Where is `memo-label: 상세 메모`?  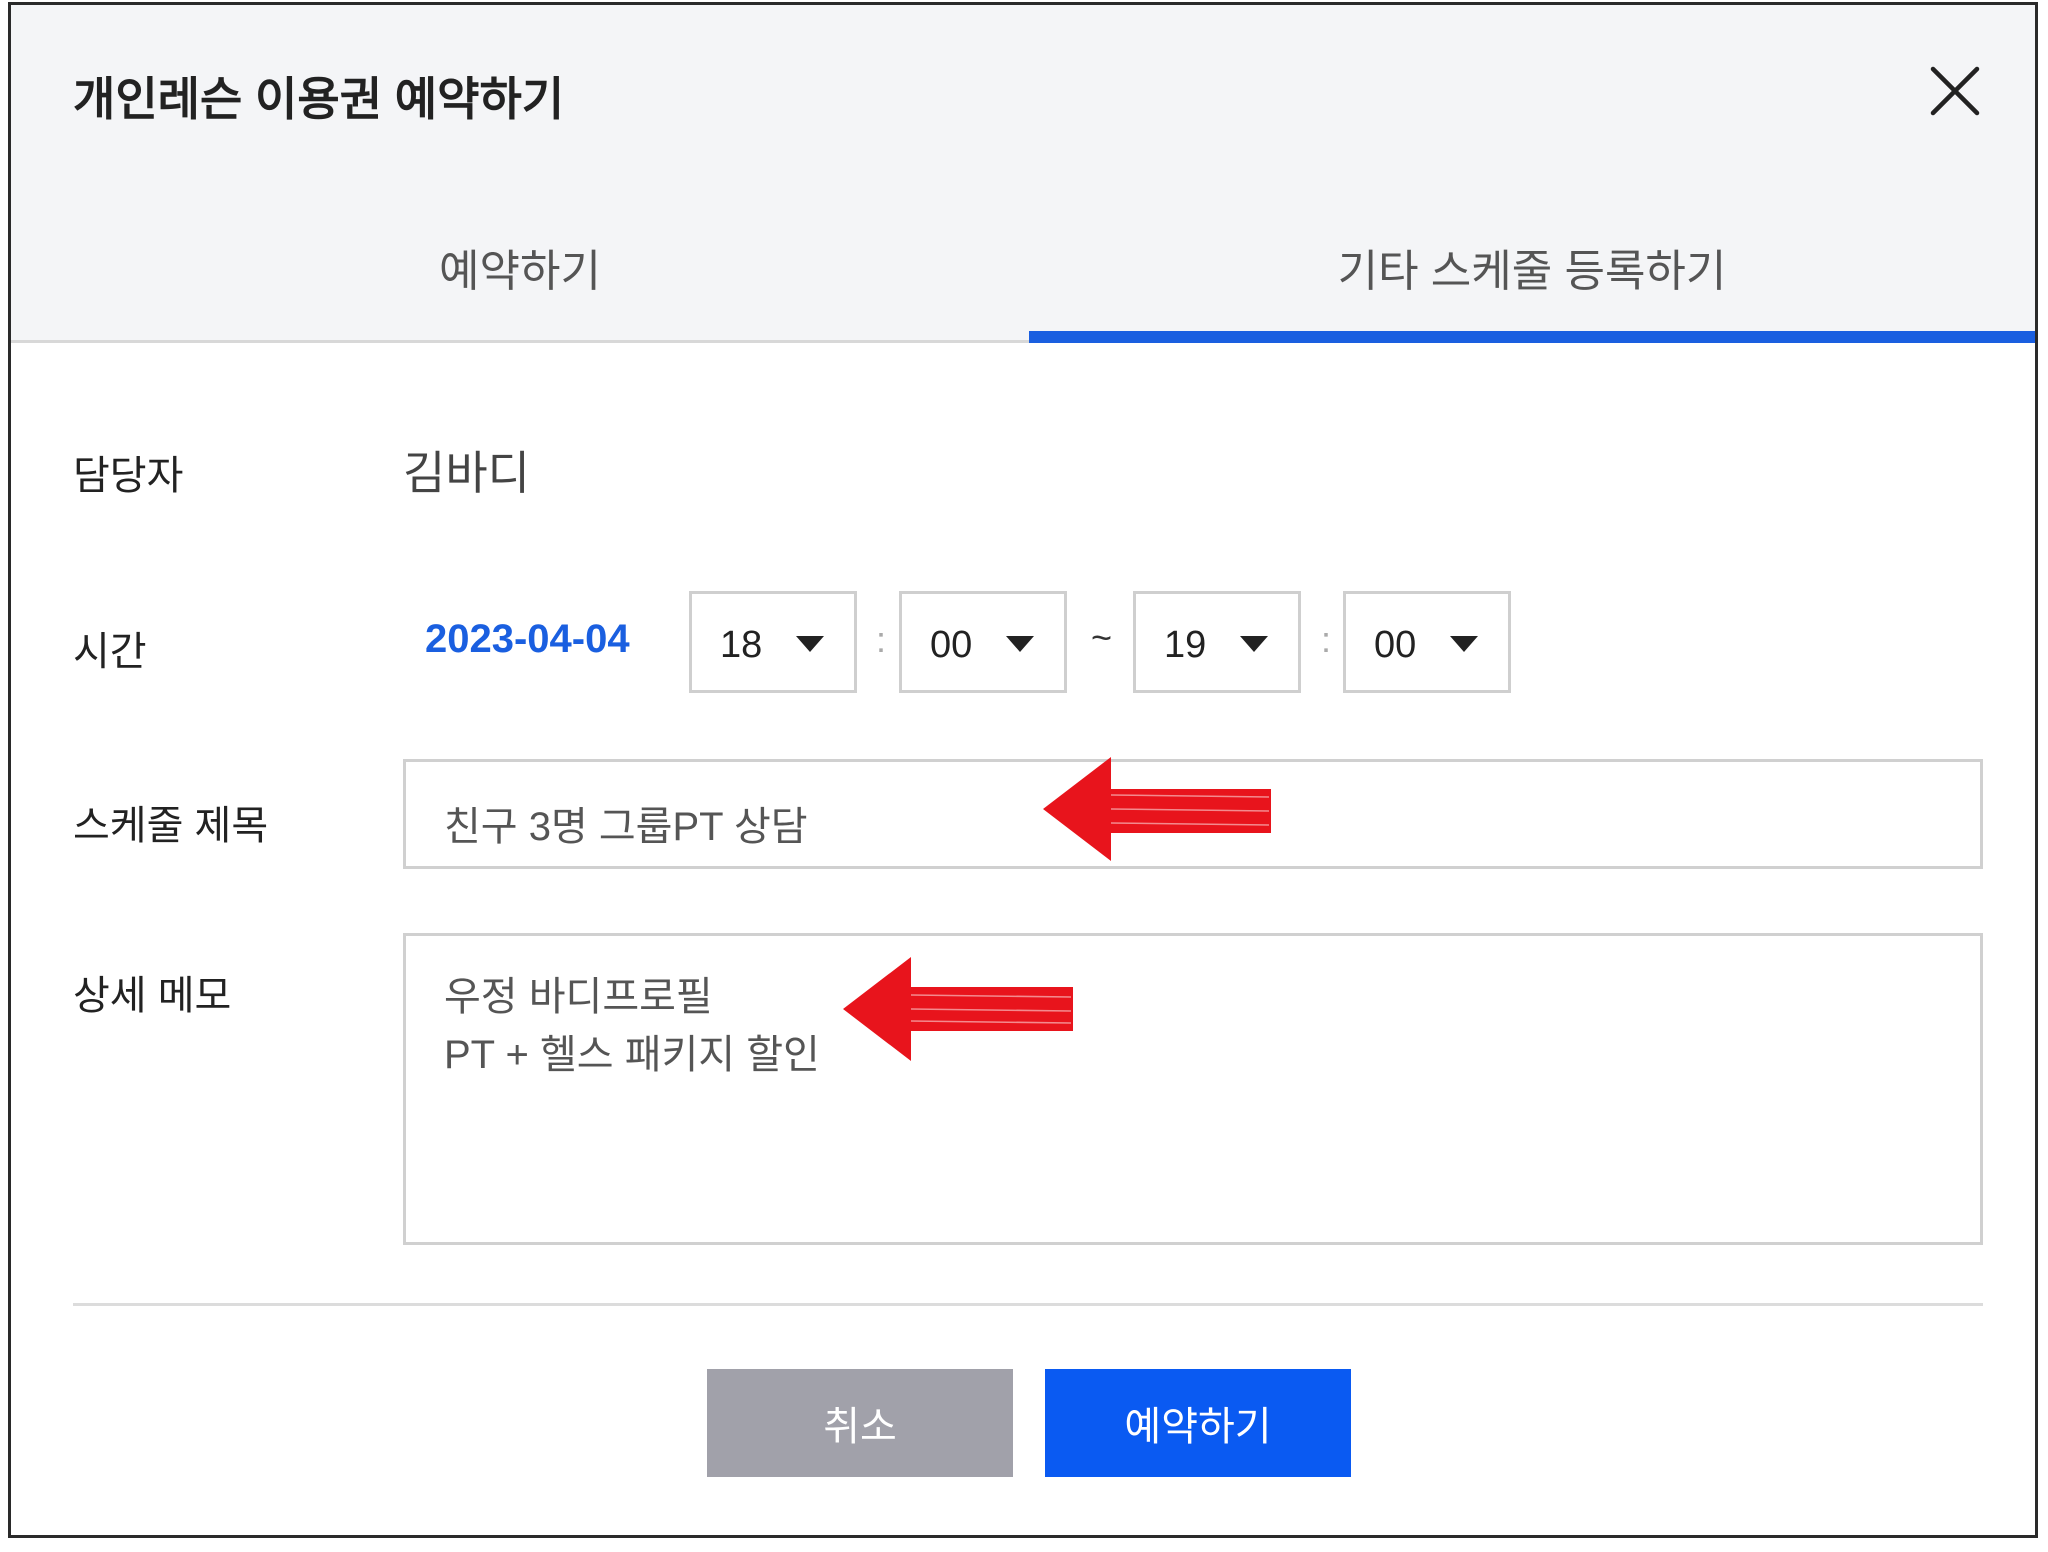
memo-label: 상세 메모 is located at coordinates (152, 996).